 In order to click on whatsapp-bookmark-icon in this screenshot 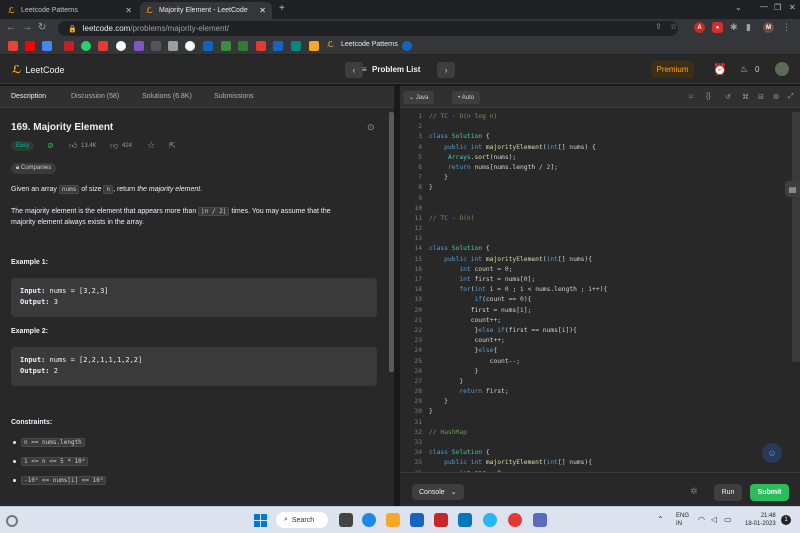, I will do `click(86, 46)`.